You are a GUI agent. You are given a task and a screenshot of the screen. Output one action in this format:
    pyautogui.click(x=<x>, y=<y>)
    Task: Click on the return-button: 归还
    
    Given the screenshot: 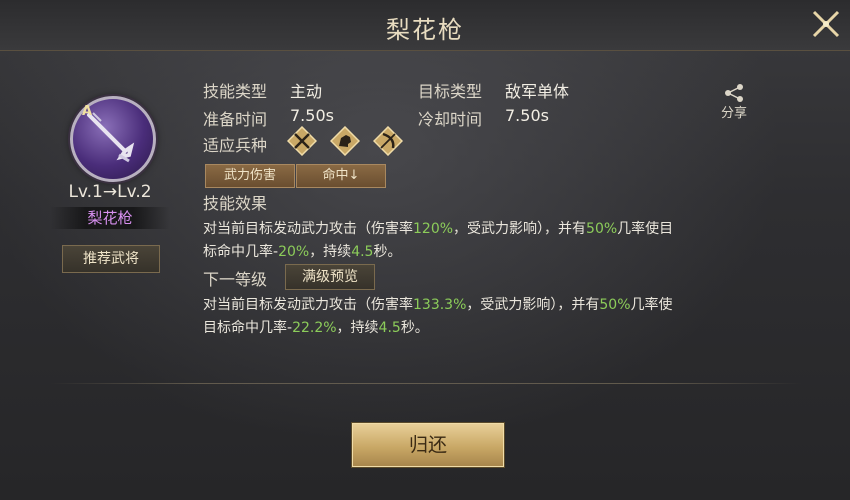 What is the action you would take?
    pyautogui.click(x=428, y=445)
    